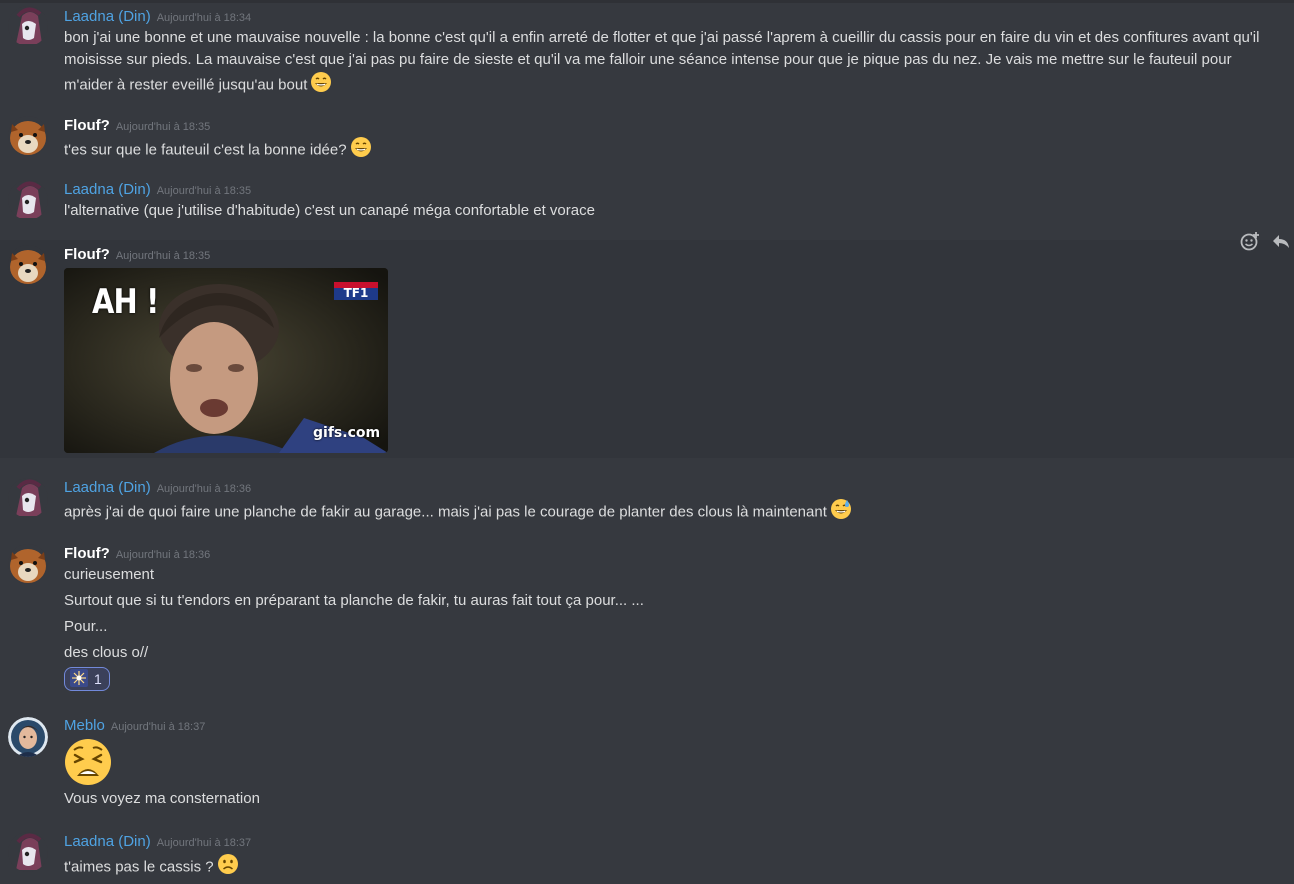  I want to click on timestamp: Aujourd'hui à 18:34, so click(204, 18).